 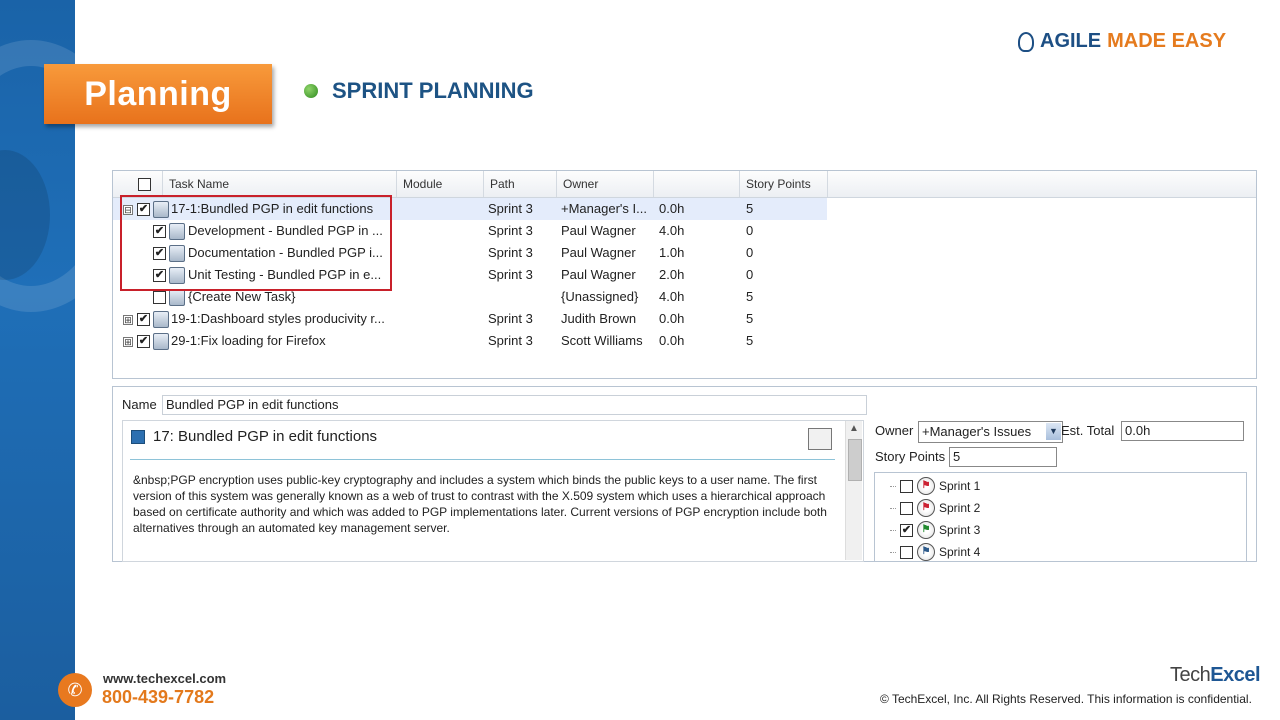 I want to click on edit-icon, so click(x=820, y=439).